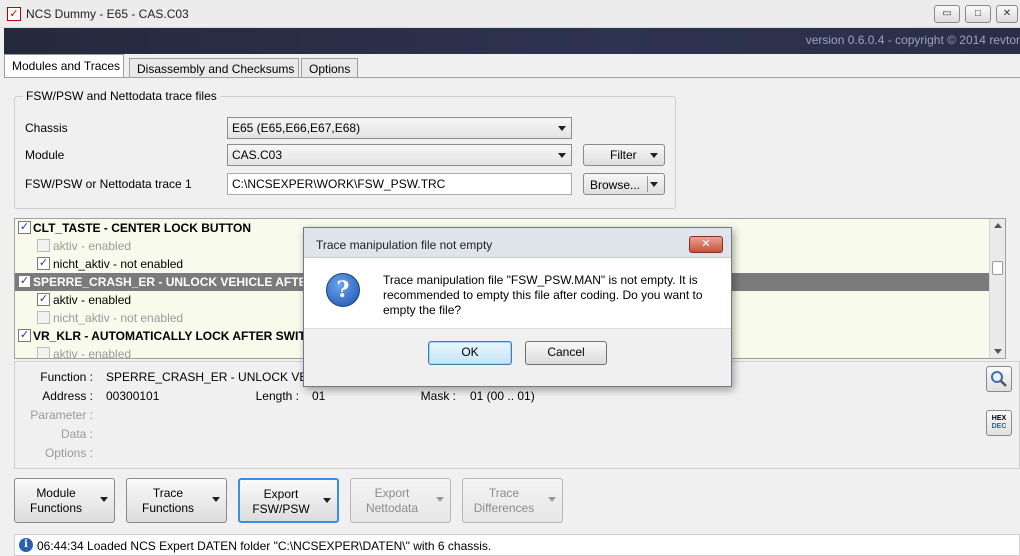 The width and height of the screenshot is (1020, 556). I want to click on cancel-button: Cancel, so click(566, 353).